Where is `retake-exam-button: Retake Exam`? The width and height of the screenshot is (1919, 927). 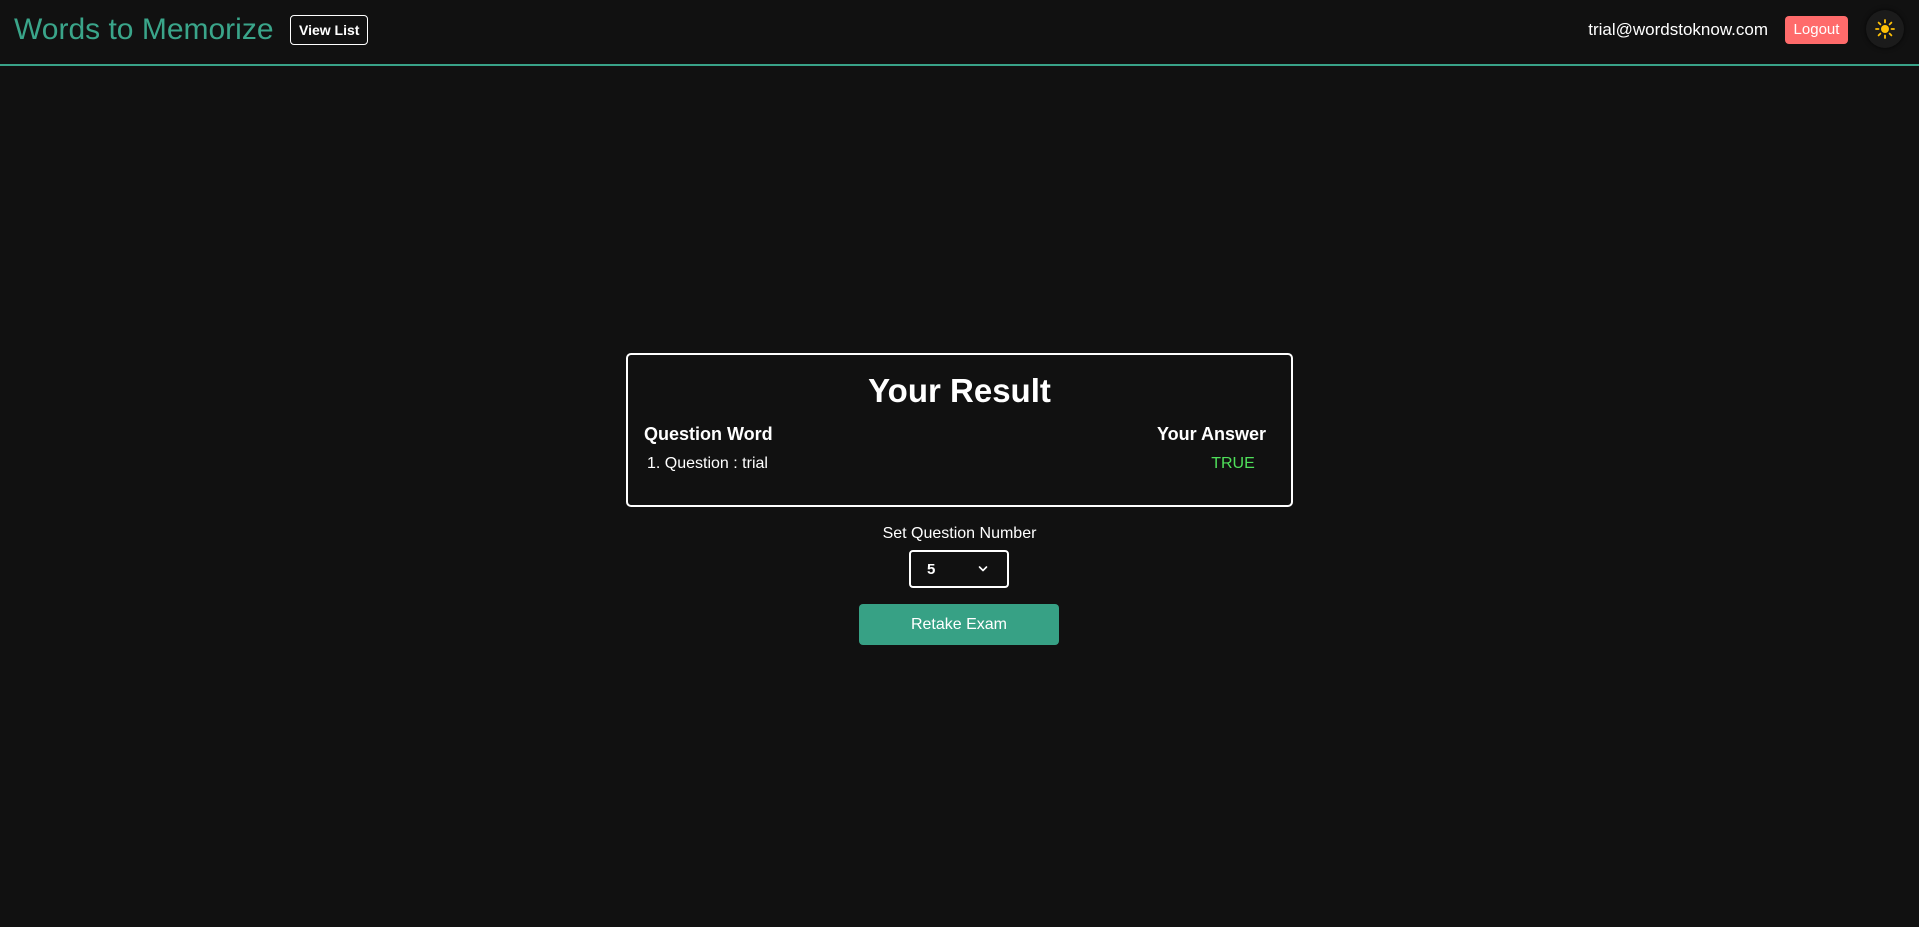 retake-exam-button: Retake Exam is located at coordinates (959, 624).